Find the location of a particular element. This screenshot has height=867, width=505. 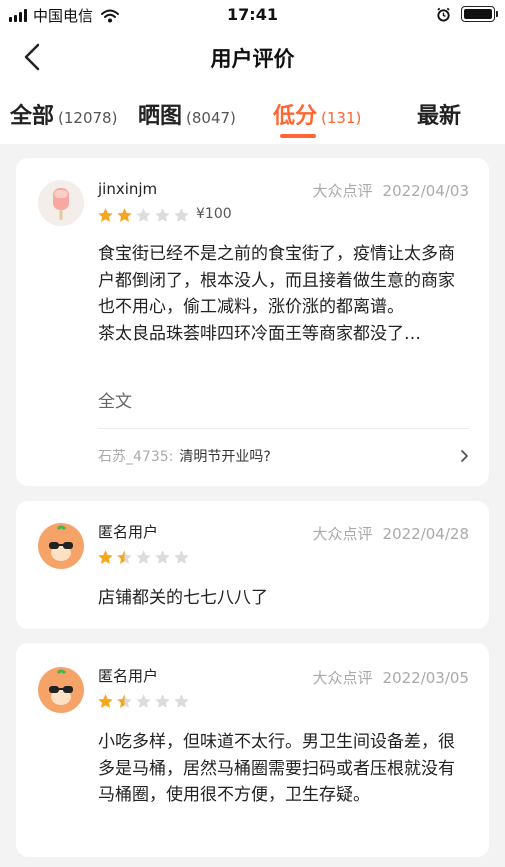

chevron-right-icon is located at coordinates (464, 456).